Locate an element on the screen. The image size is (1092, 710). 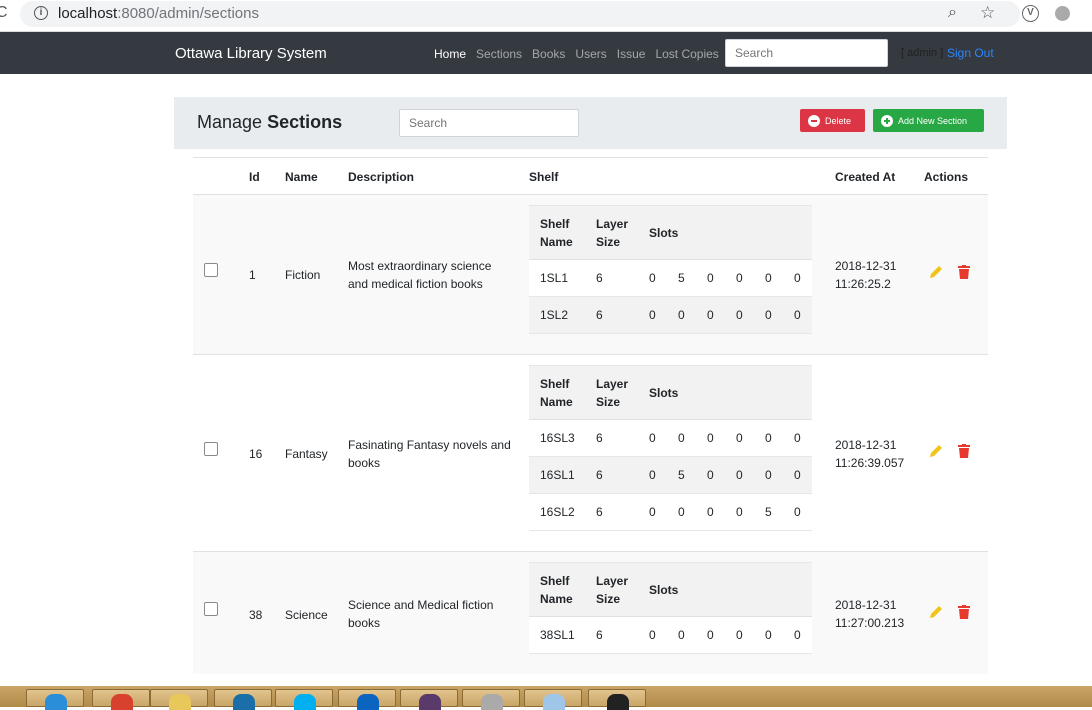
nav-link-books: Books is located at coordinates (548, 54).